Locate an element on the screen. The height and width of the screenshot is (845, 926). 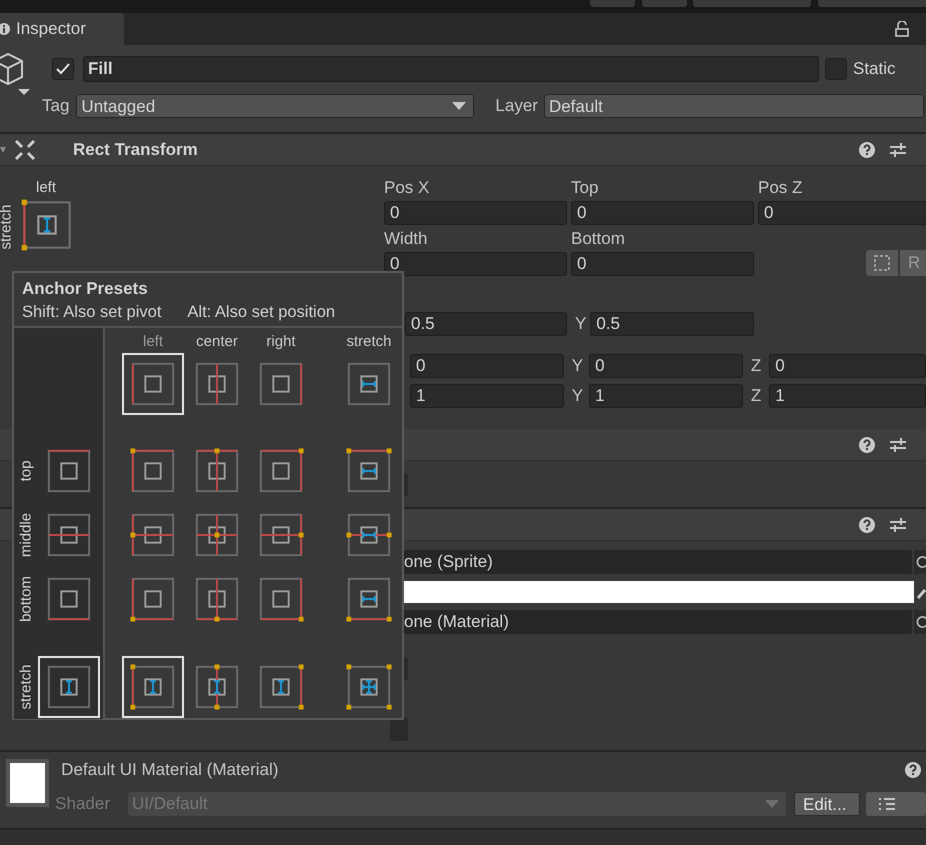
field-label: Top is located at coordinates (584, 188).